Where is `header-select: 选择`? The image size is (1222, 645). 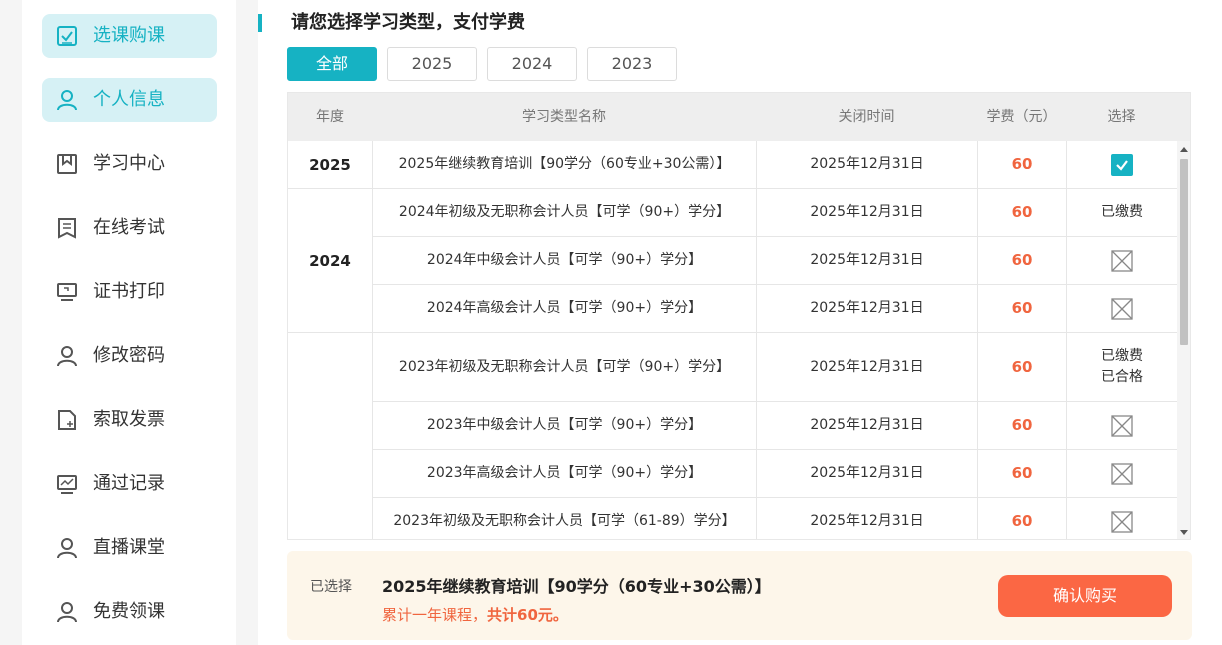
header-select: 选择 is located at coordinates (1121, 117).